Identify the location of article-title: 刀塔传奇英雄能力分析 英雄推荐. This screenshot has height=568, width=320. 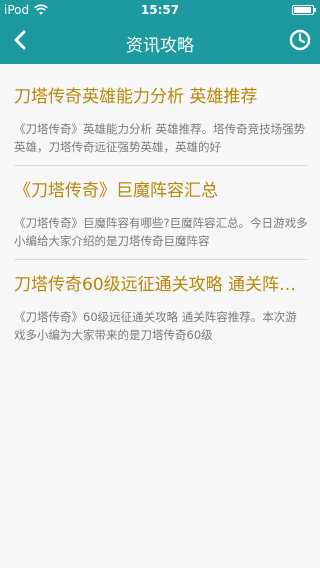
(136, 97).